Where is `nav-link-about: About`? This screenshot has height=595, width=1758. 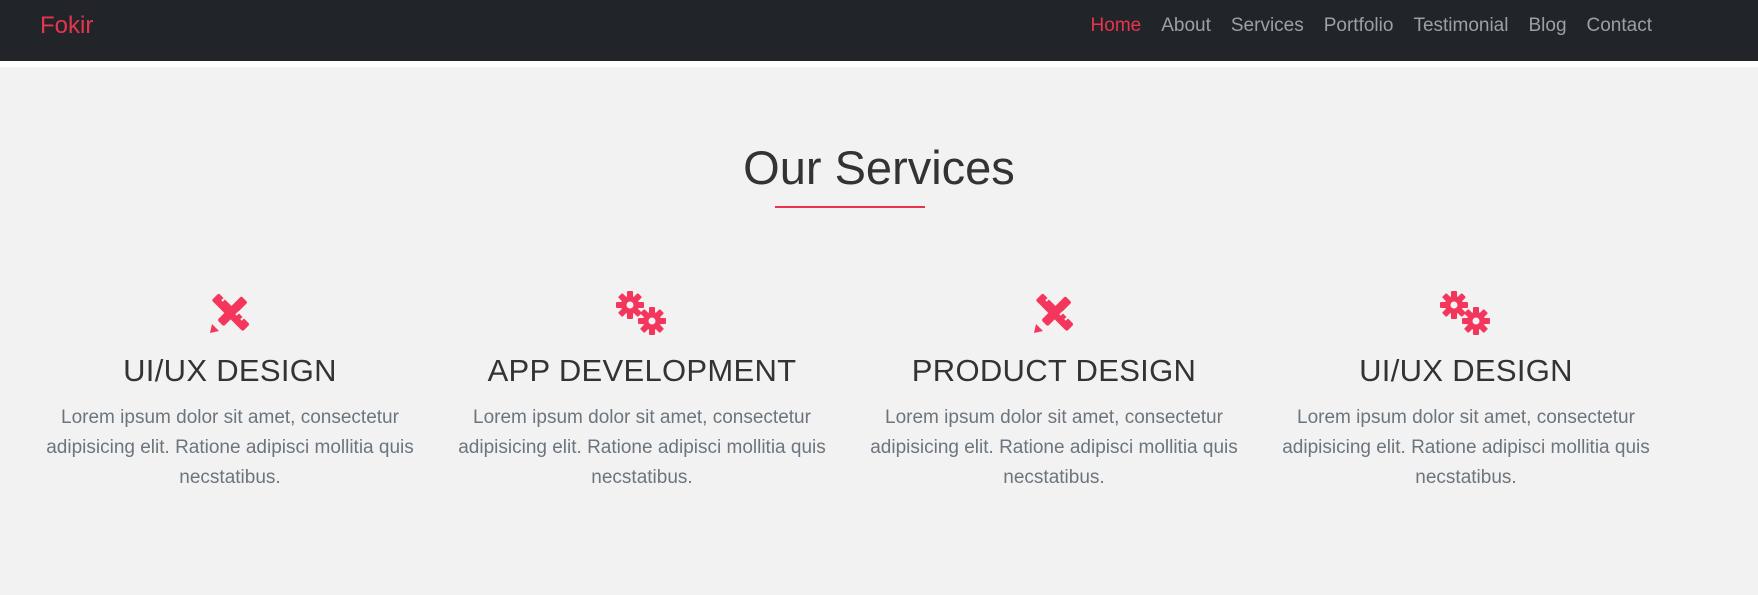 nav-link-about: About is located at coordinates (1186, 26).